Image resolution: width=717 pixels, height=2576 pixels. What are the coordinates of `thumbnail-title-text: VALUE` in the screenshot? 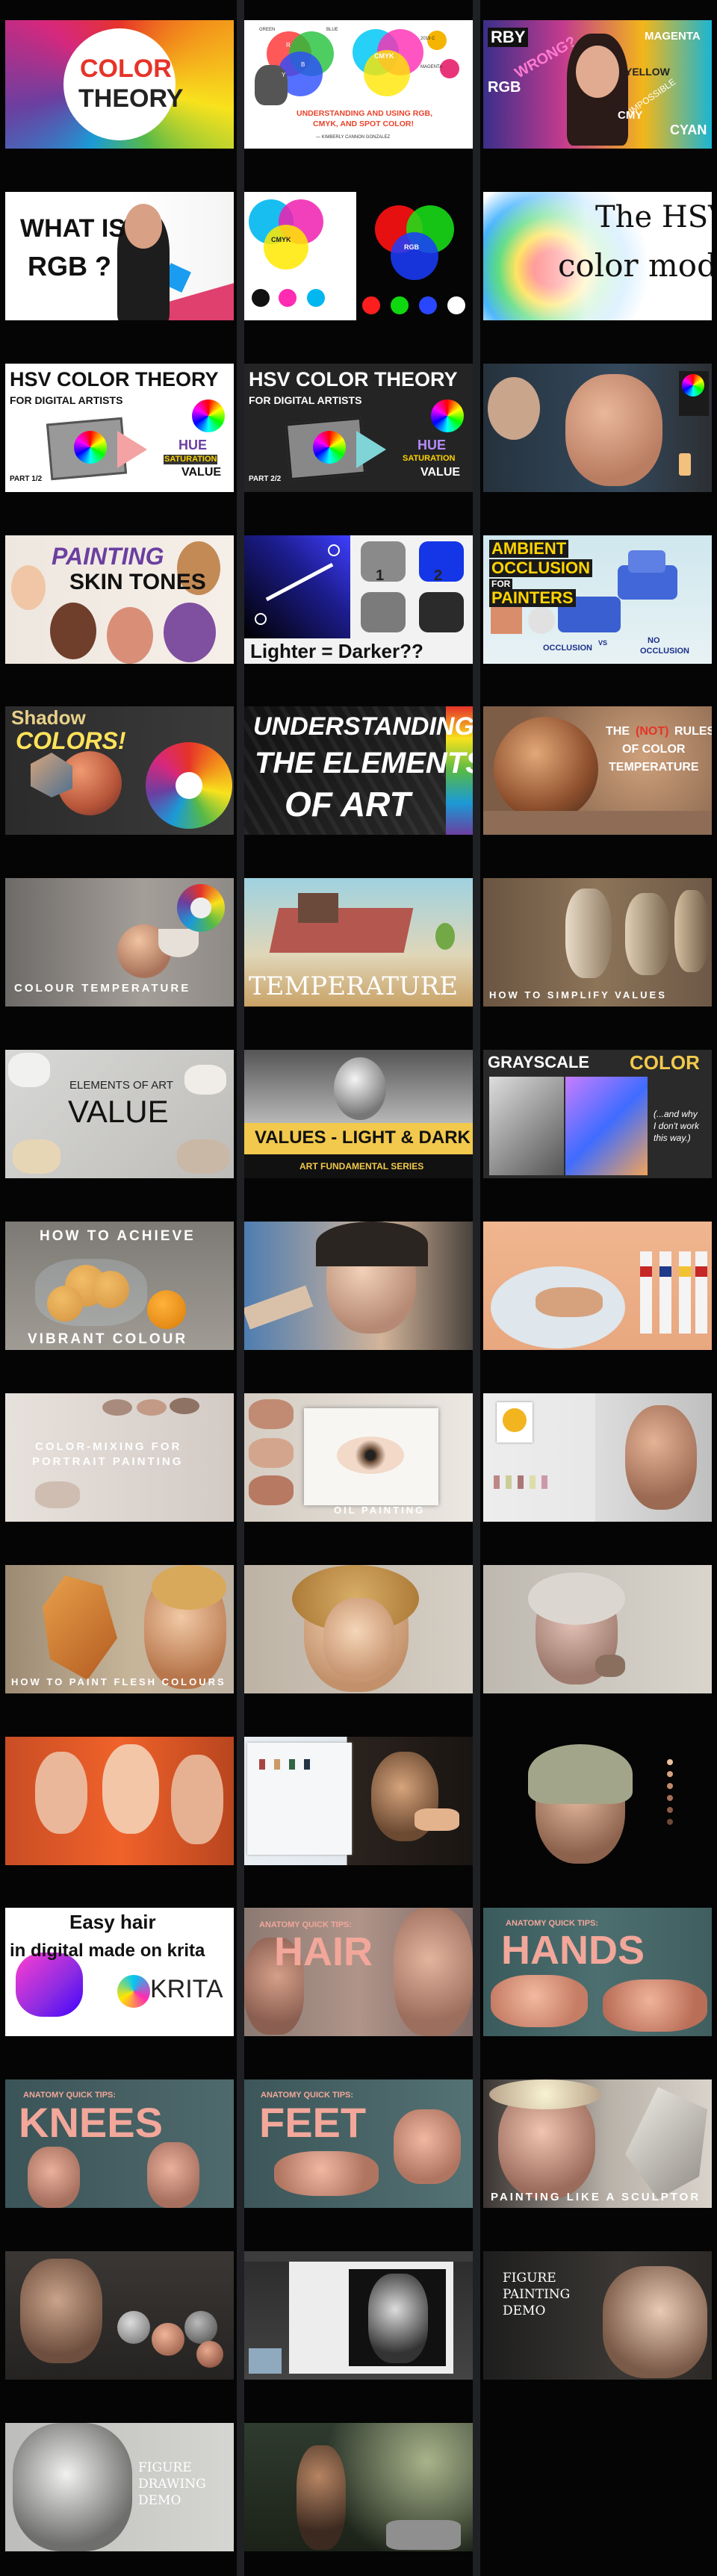 It's located at (201, 472).